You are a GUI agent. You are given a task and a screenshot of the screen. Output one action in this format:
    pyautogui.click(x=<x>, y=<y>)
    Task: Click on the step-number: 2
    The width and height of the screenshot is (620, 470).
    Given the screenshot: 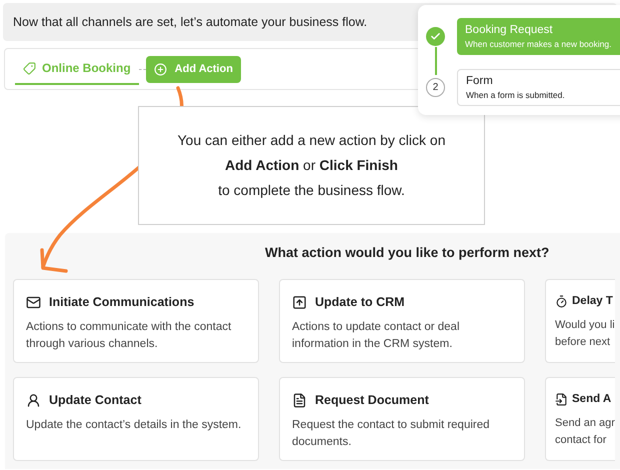 What is the action you would take?
    pyautogui.click(x=435, y=87)
    